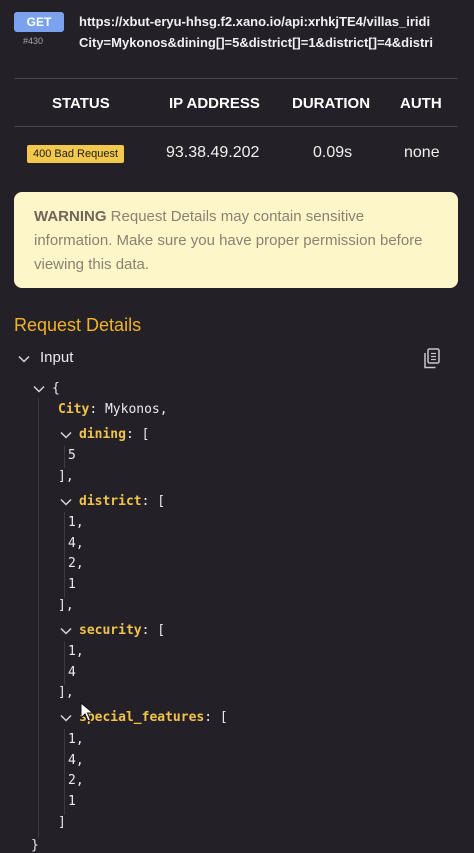 This screenshot has width=474, height=853. What do you see at coordinates (142, 717) in the screenshot?
I see `json-key-special-features: special_features` at bounding box center [142, 717].